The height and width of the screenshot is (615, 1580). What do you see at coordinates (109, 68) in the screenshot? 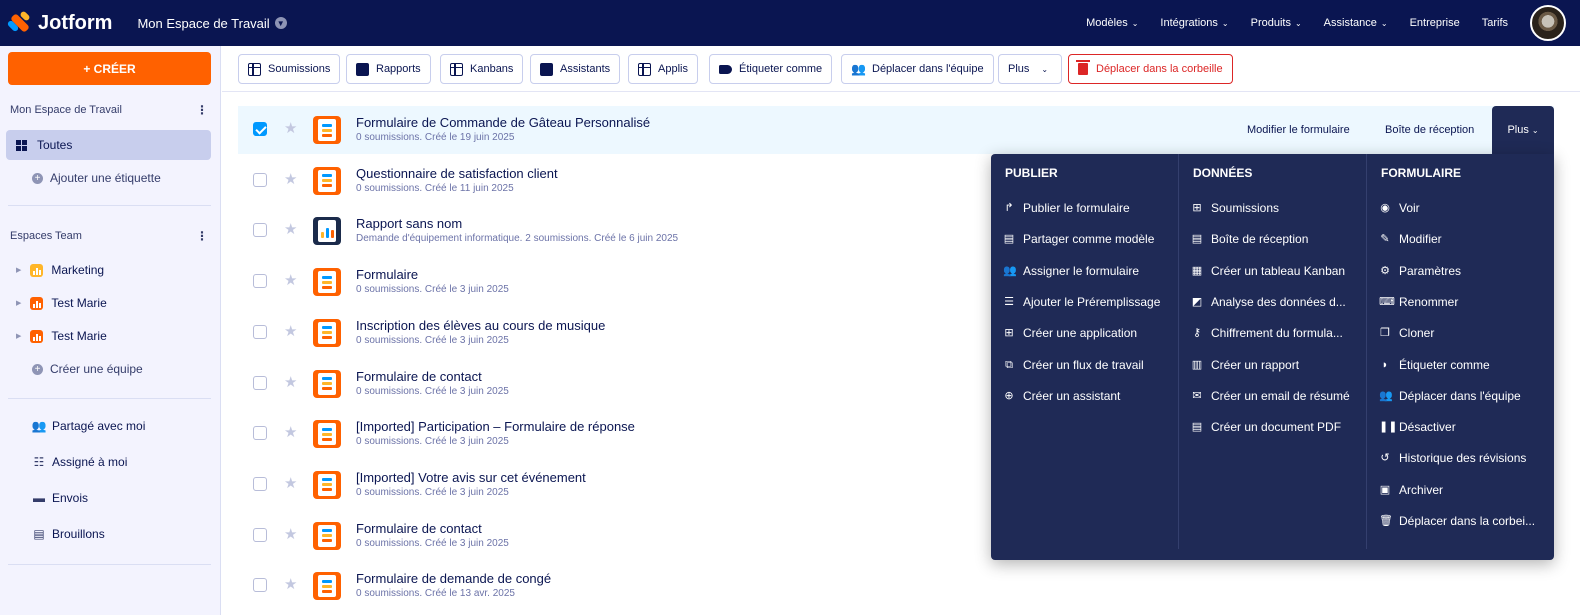
I see `create-button: + CRÉER` at bounding box center [109, 68].